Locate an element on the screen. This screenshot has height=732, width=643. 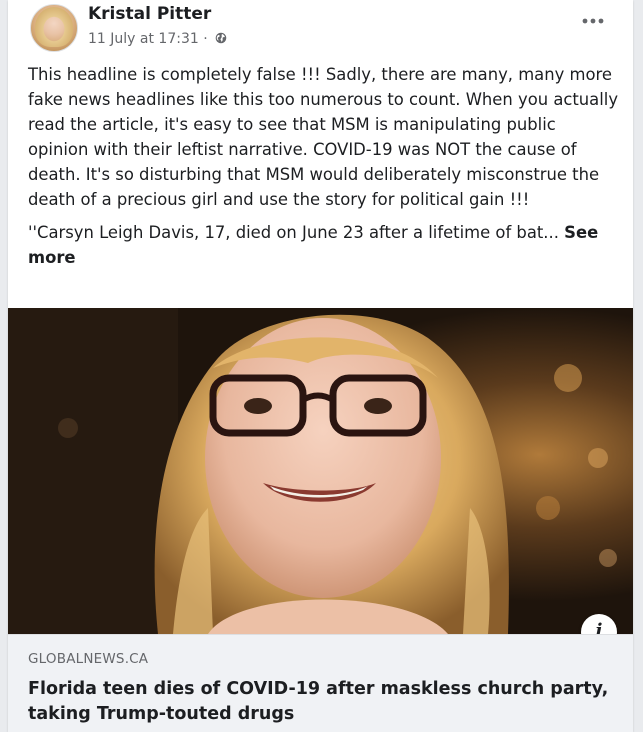
more-options-button is located at coordinates (592, 22).